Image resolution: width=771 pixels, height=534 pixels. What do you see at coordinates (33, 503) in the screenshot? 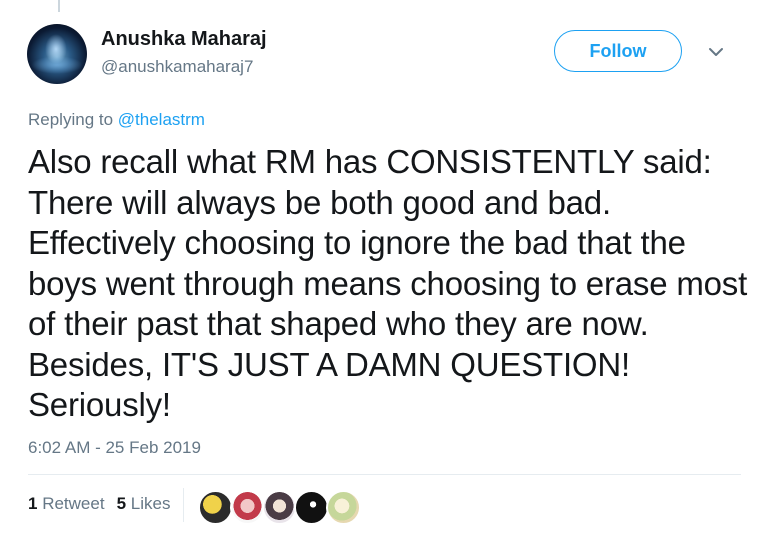
I see `retweet-count: 1` at bounding box center [33, 503].